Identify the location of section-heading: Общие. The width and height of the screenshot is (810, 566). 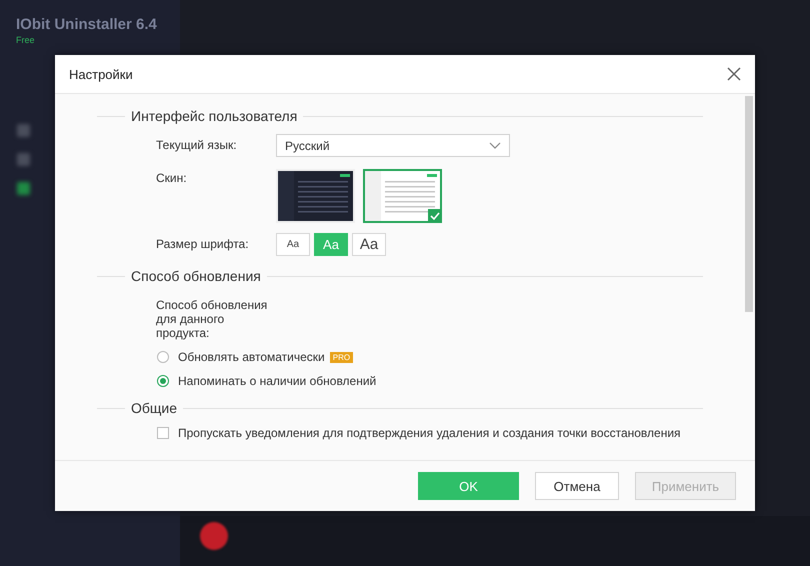
(154, 408).